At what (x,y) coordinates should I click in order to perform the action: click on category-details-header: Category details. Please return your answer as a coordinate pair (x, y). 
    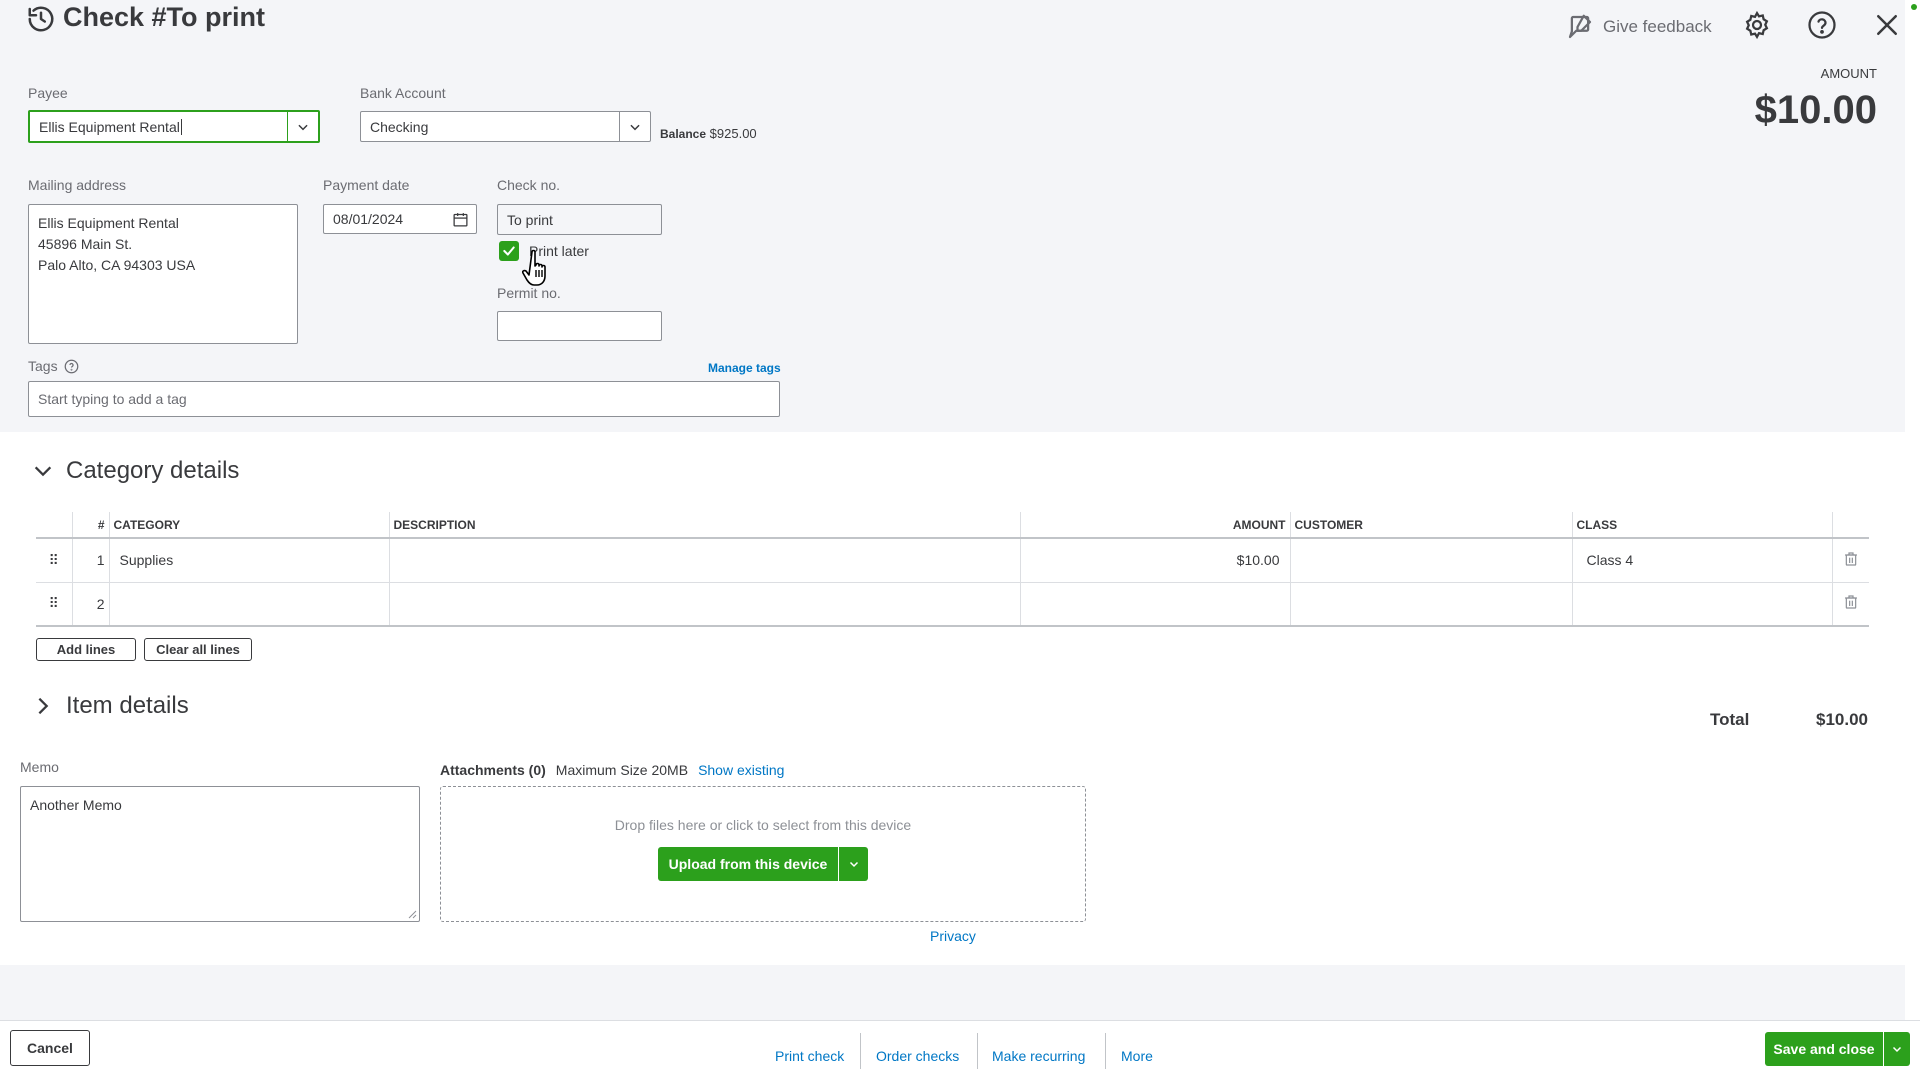
    Looking at the image, I should click on (135, 471).